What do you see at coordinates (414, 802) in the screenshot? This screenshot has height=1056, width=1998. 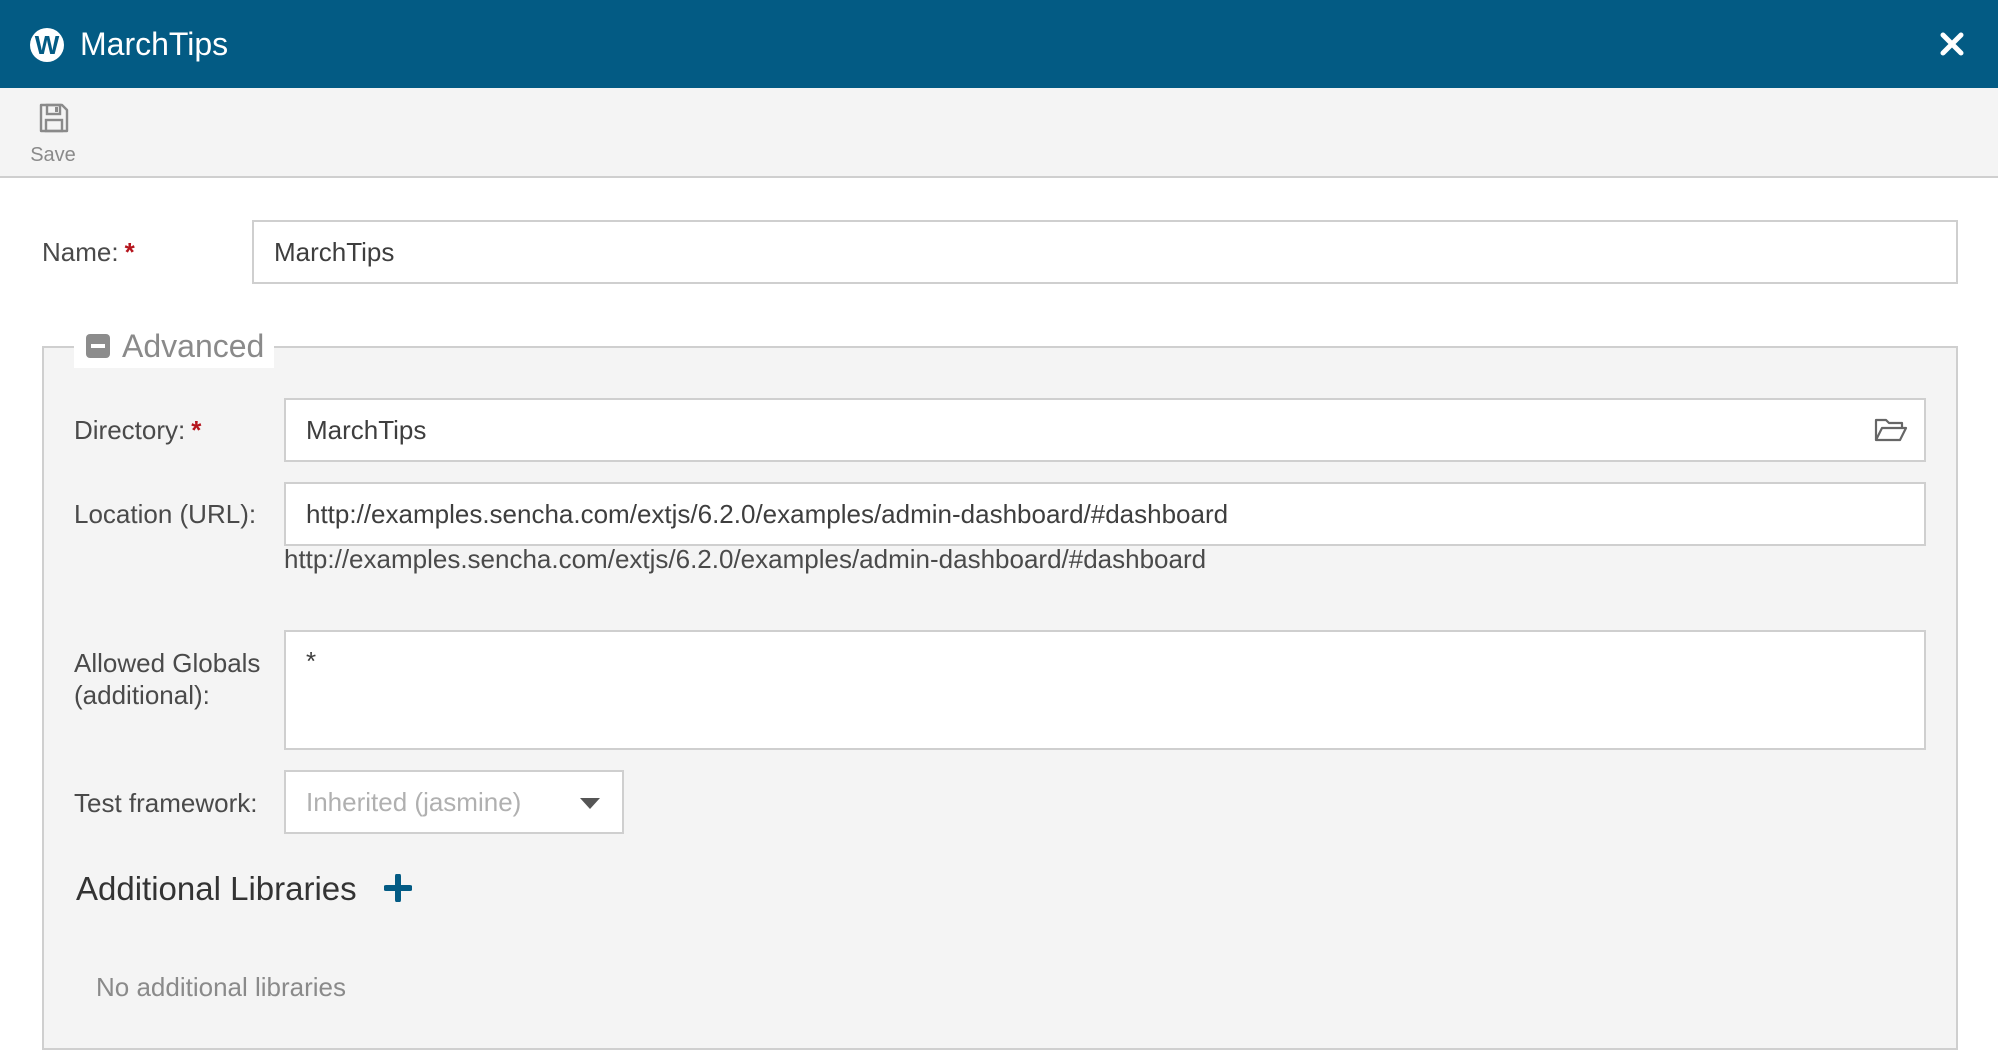 I see `test-framework-value: Inherited (jasmine)` at bounding box center [414, 802].